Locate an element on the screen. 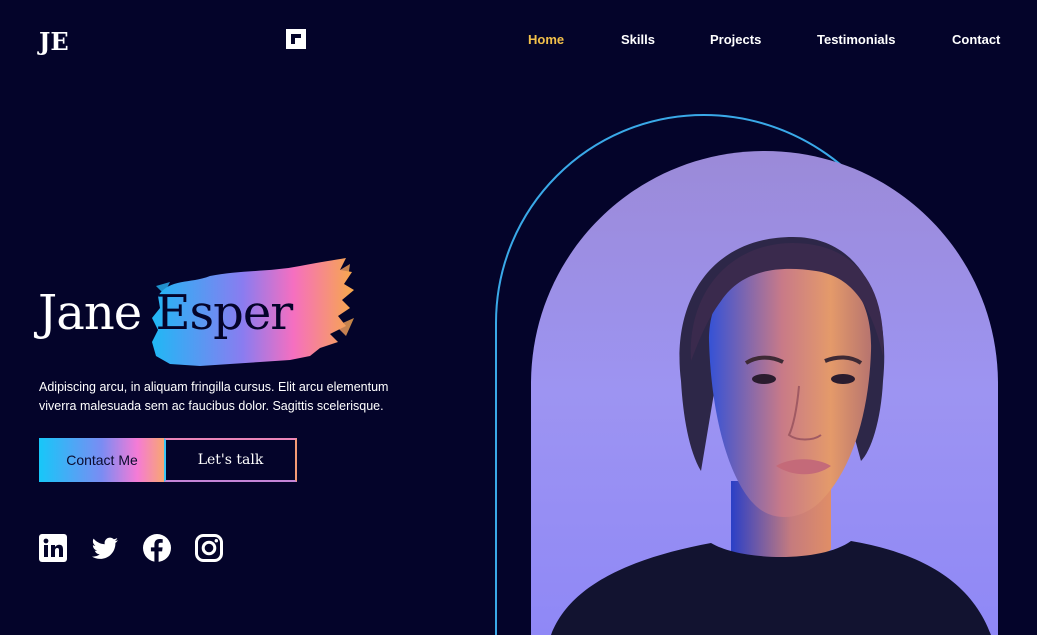 The height and width of the screenshot is (635, 1037). nav-skills: Skills is located at coordinates (638, 39).